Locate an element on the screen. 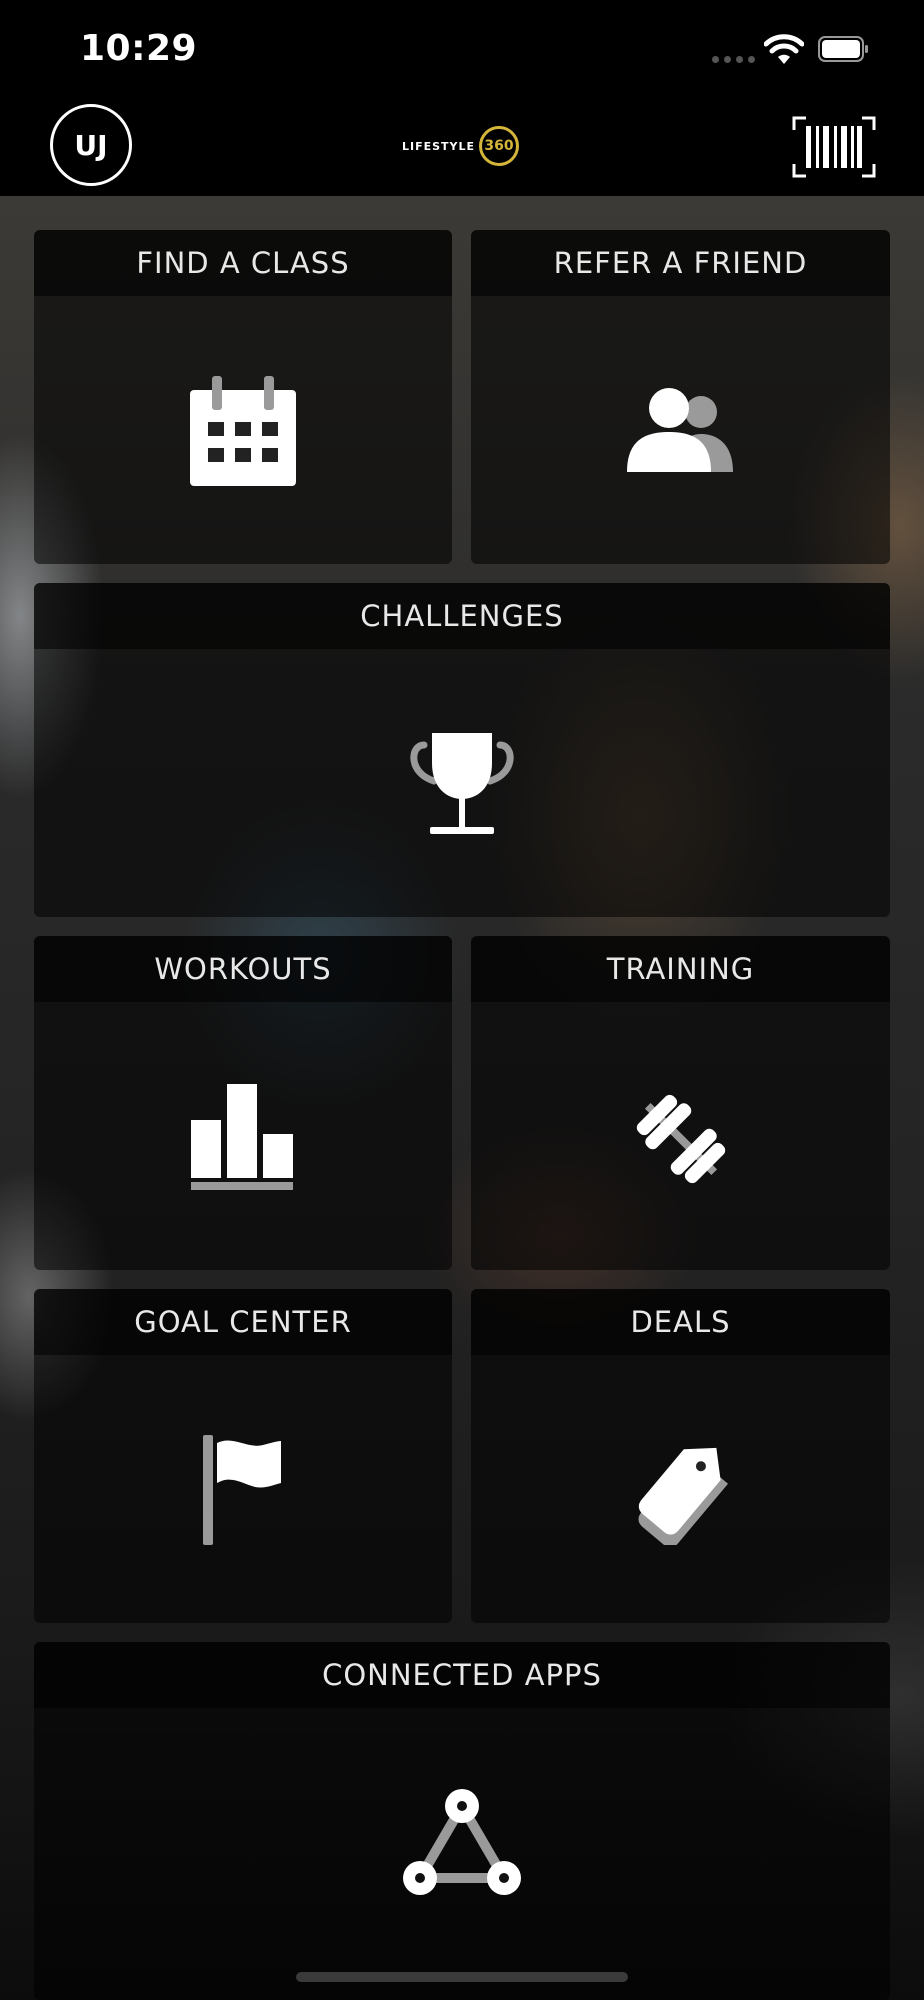 The width and height of the screenshot is (924, 2000). trophy-icon is located at coordinates (462, 783).